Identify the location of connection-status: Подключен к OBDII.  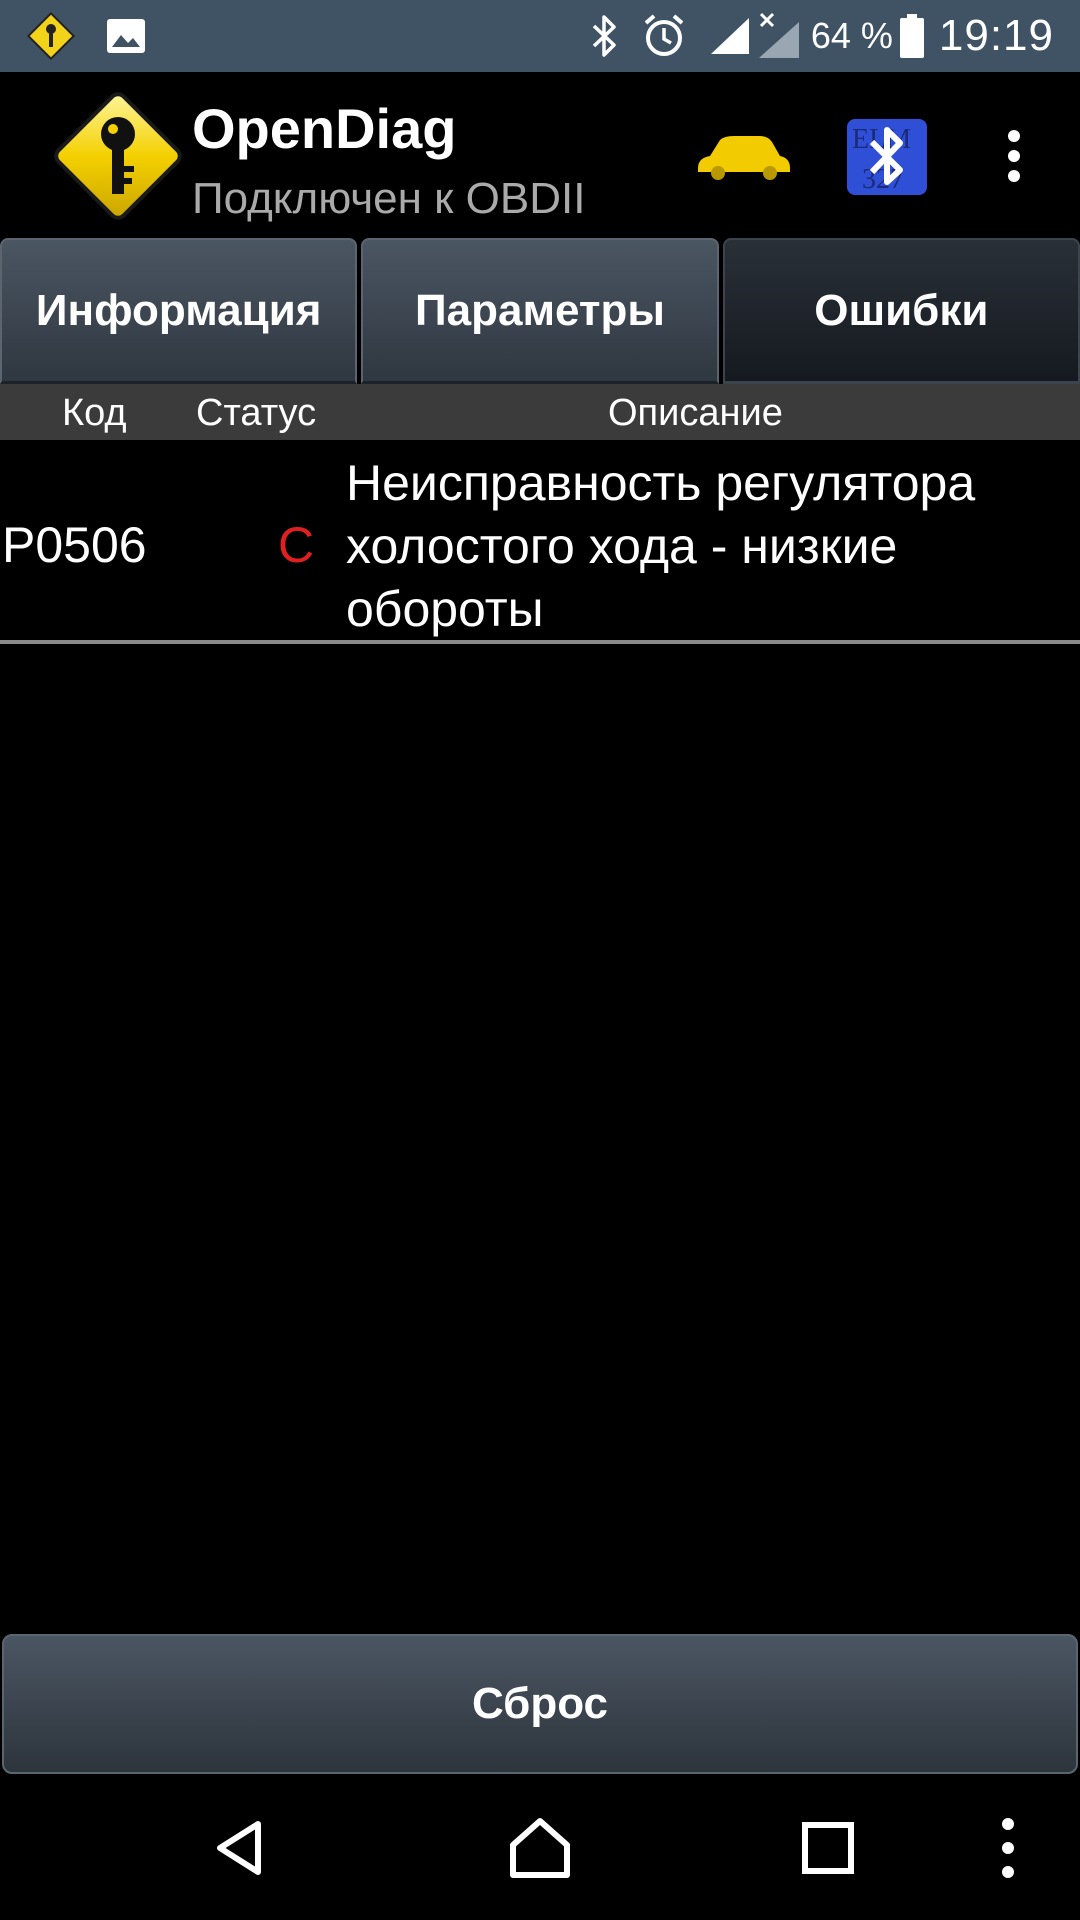
(389, 198).